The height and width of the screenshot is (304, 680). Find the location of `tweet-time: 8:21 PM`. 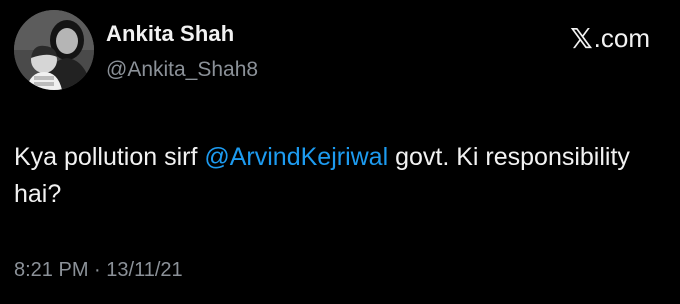

tweet-time: 8:21 PM is located at coordinates (51, 270).